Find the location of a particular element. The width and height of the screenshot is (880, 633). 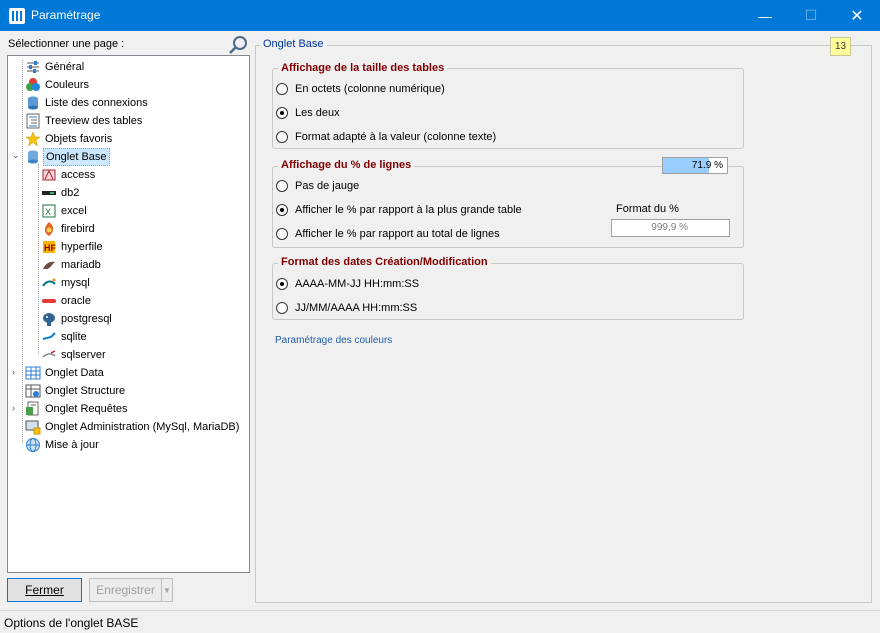

tree-label: Onglet Structure is located at coordinates (85, 391).